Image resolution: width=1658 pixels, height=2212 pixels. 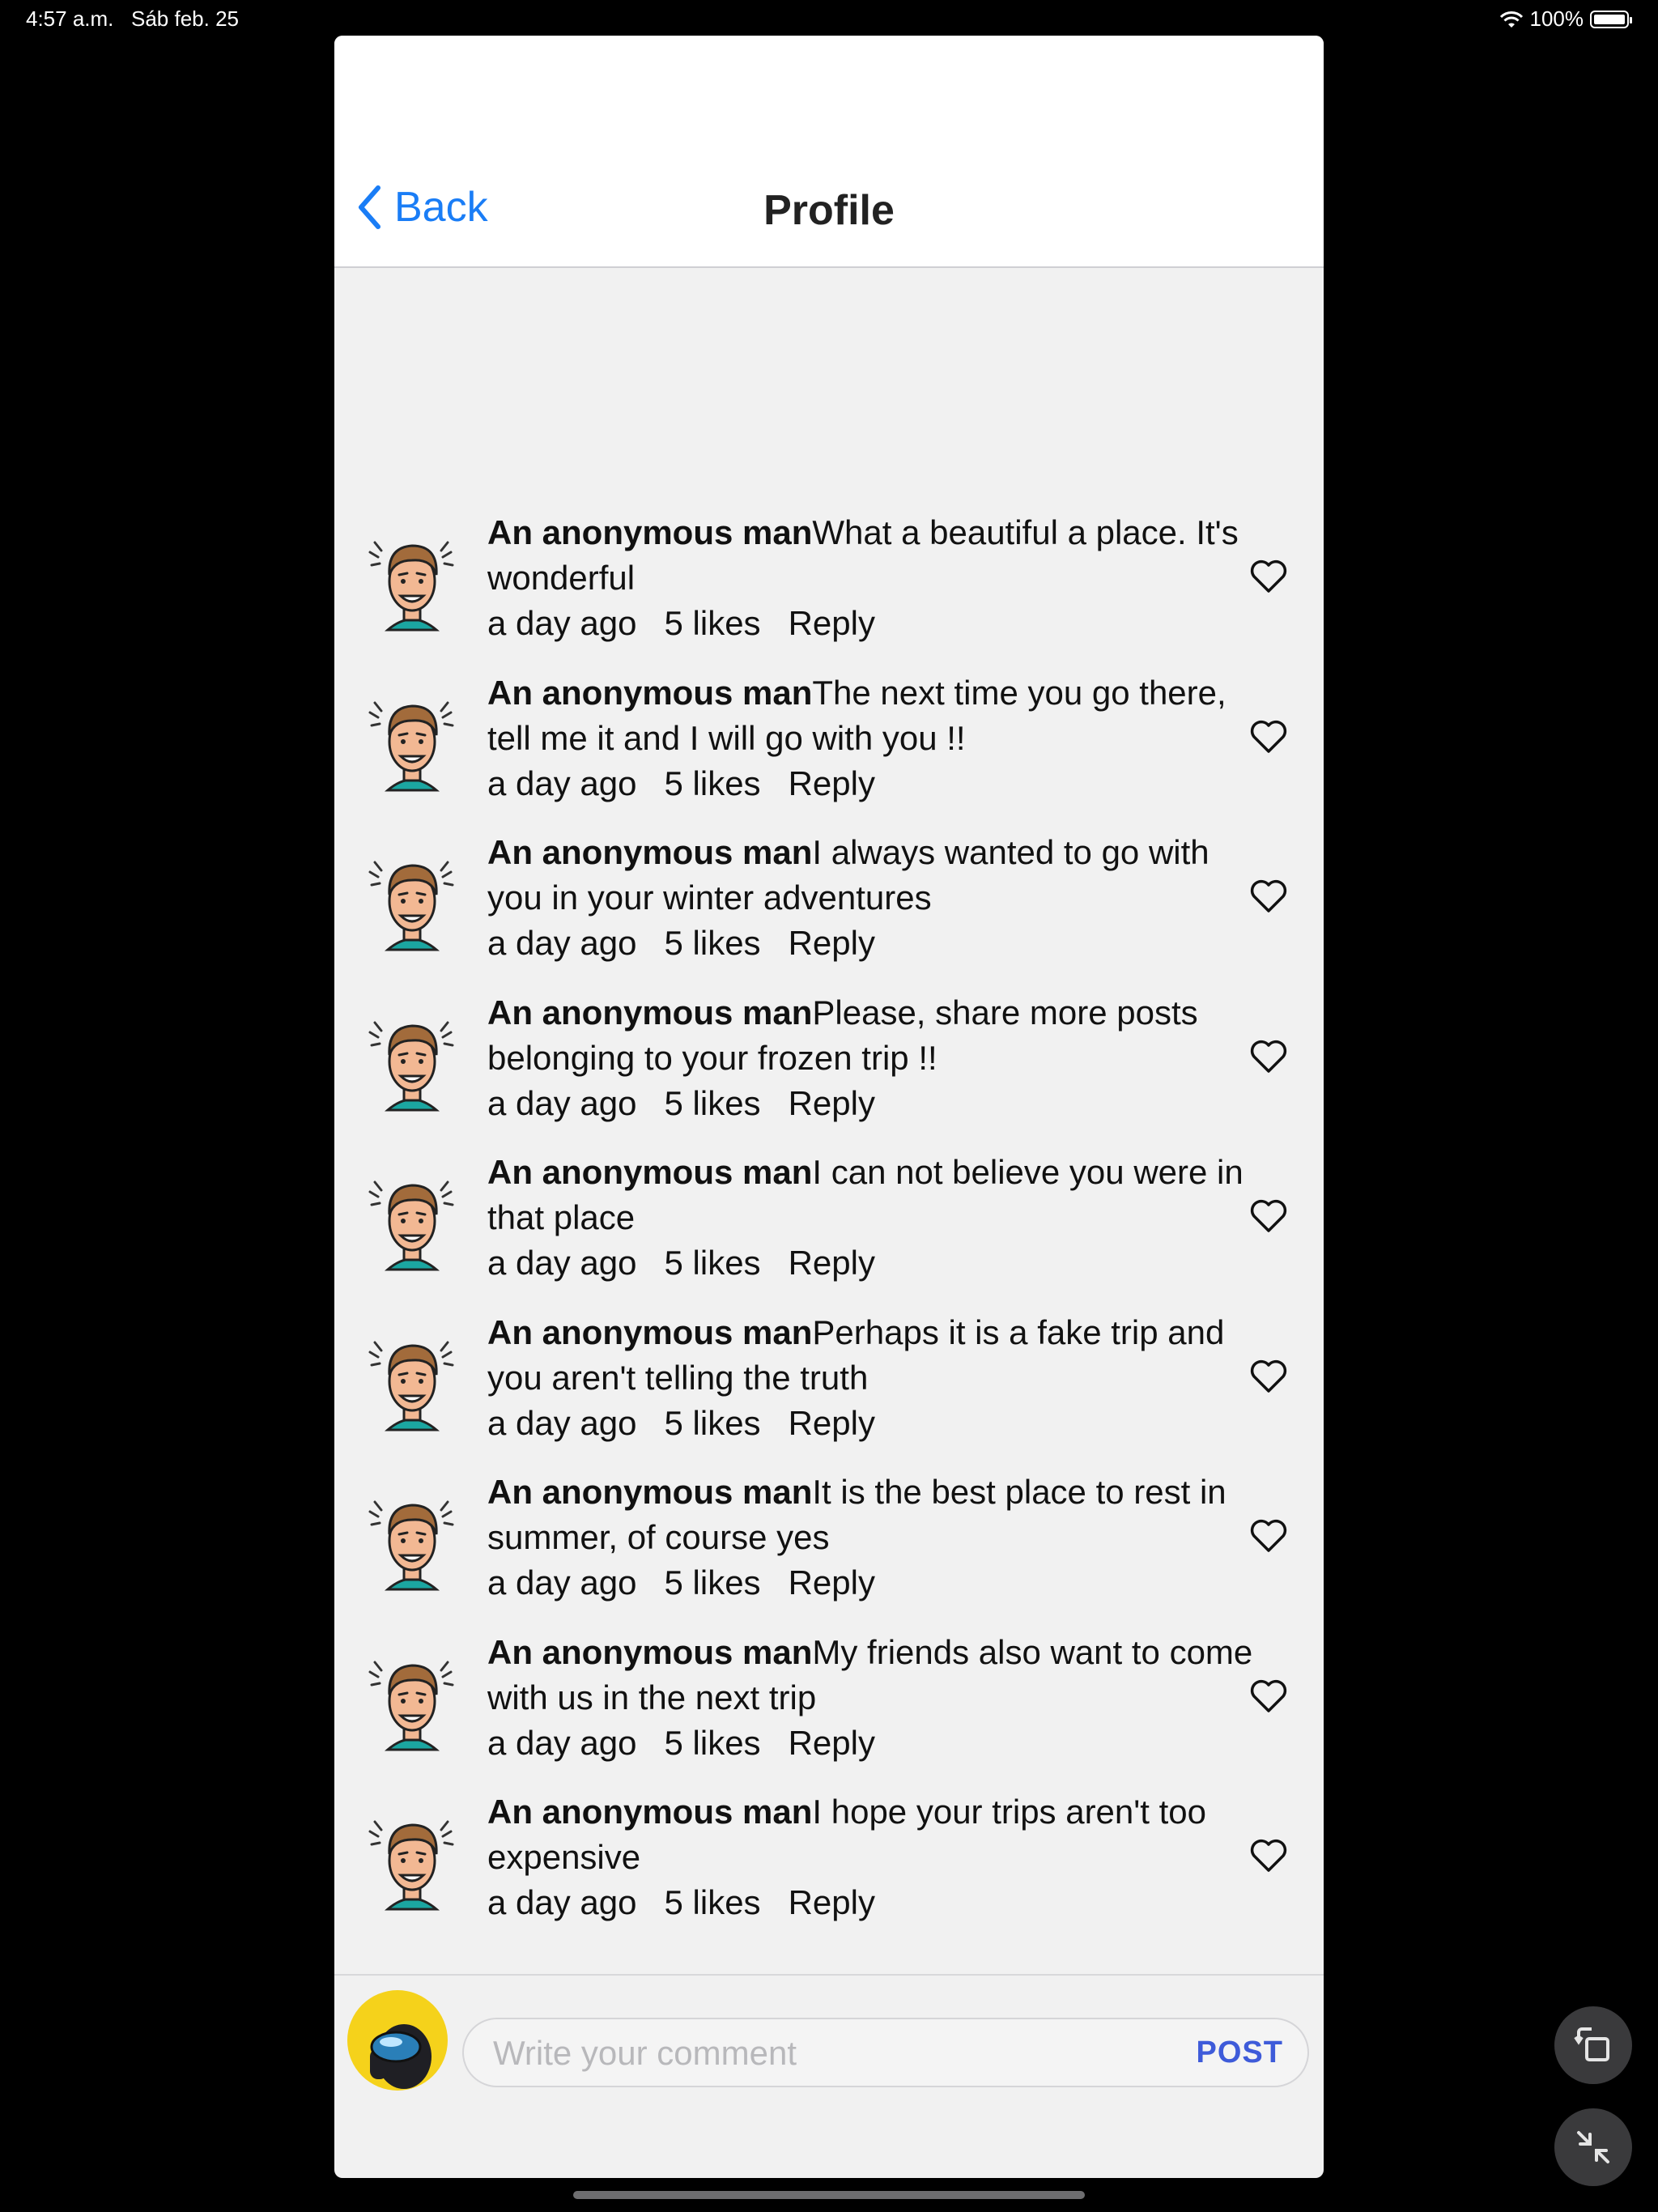 I want to click on current-user-avatar, so click(x=397, y=2041).